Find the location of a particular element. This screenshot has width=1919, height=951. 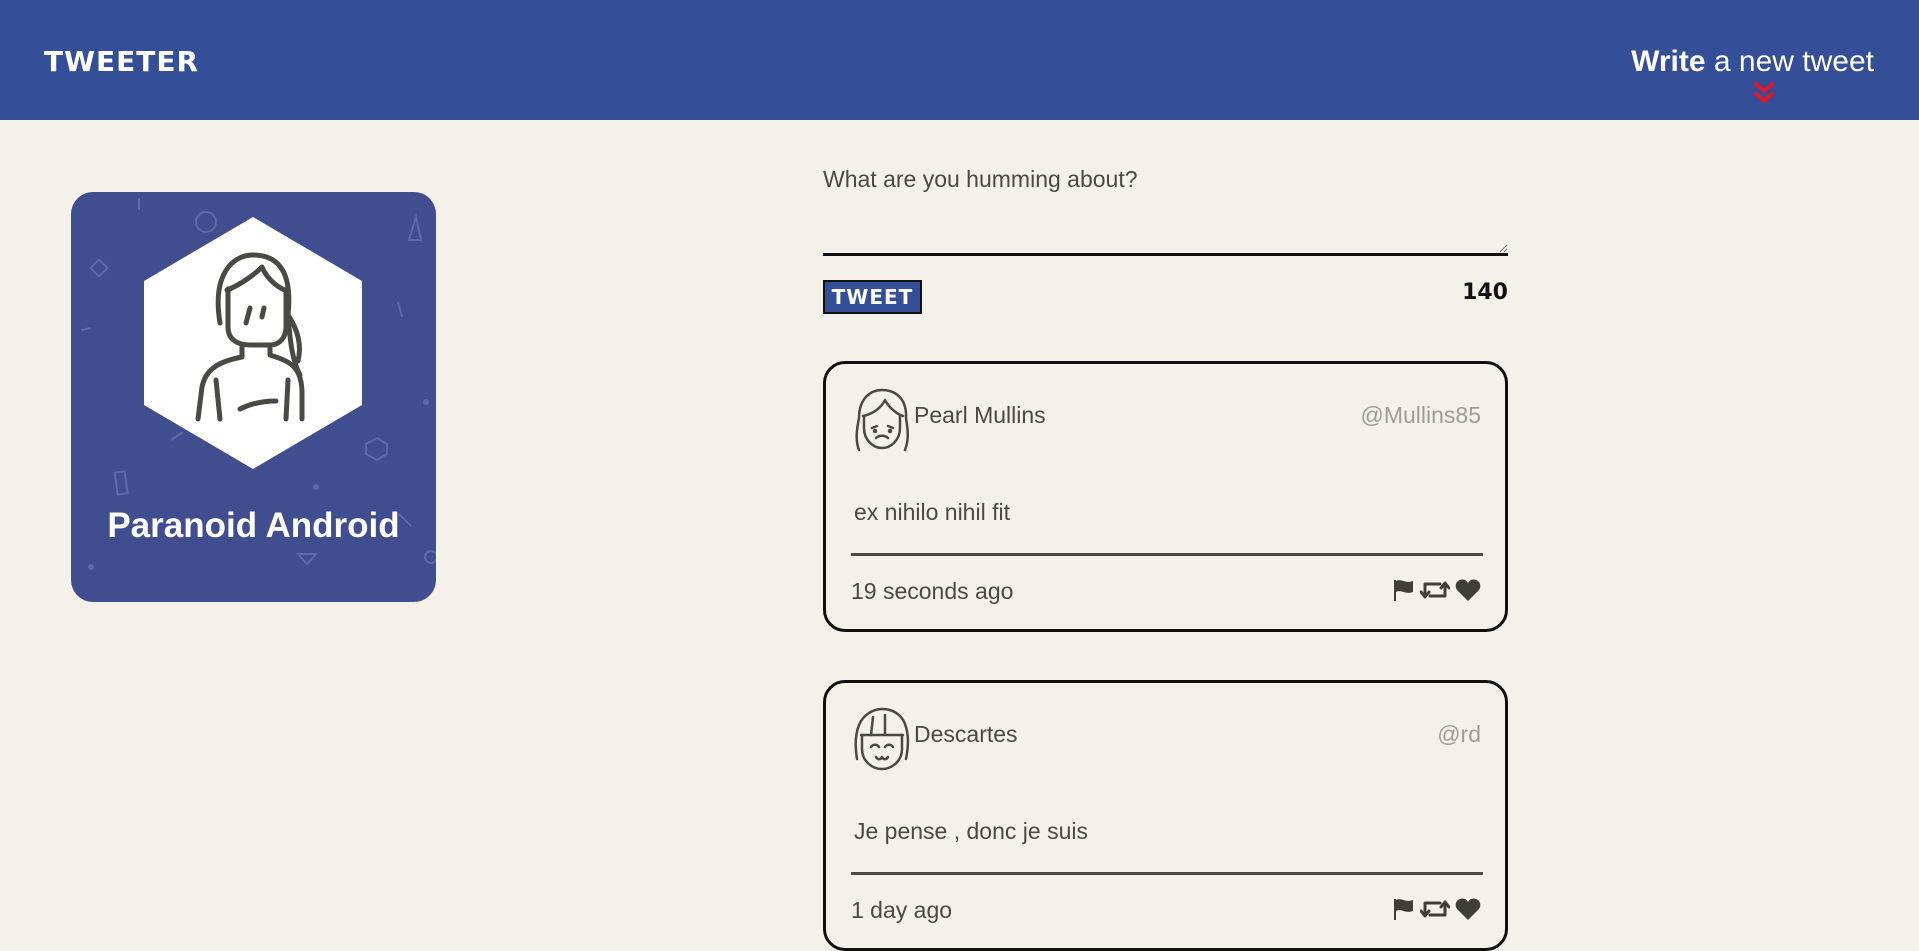

tweet-textarea is located at coordinates (1165, 208).